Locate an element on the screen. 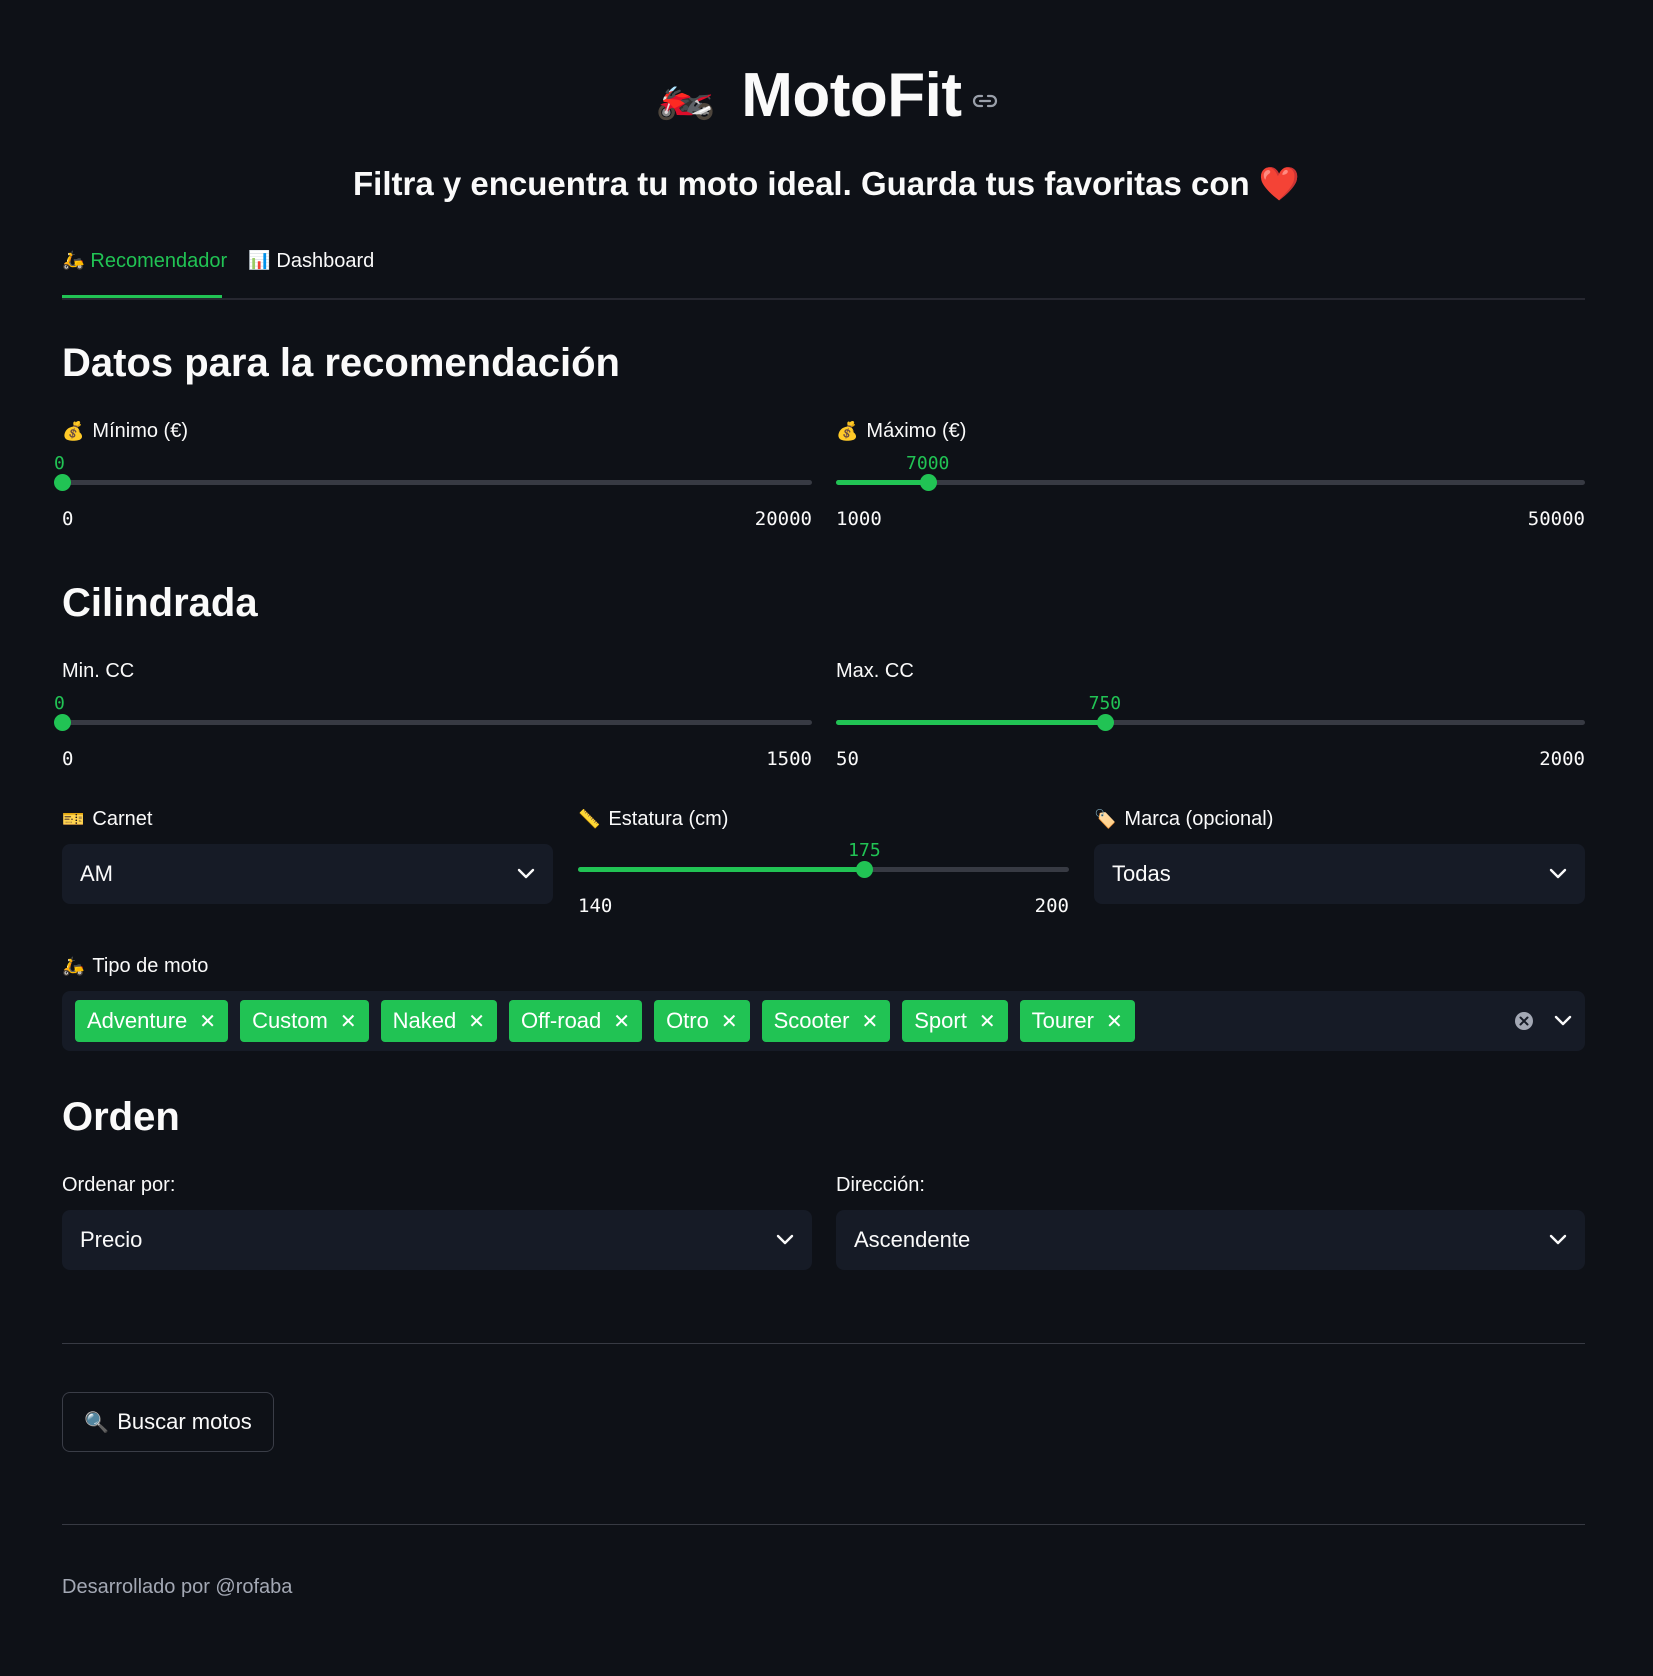 The image size is (1653, 1676). slider-min-label: 50 is located at coordinates (847, 759).